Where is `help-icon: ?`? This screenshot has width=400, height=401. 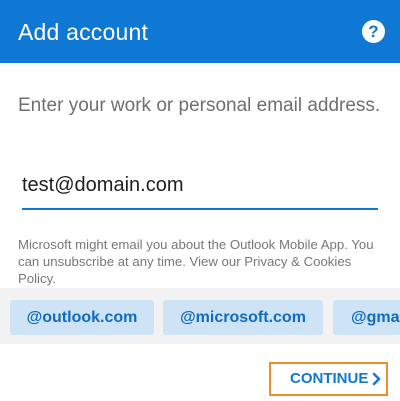
help-icon: ? is located at coordinates (373, 31).